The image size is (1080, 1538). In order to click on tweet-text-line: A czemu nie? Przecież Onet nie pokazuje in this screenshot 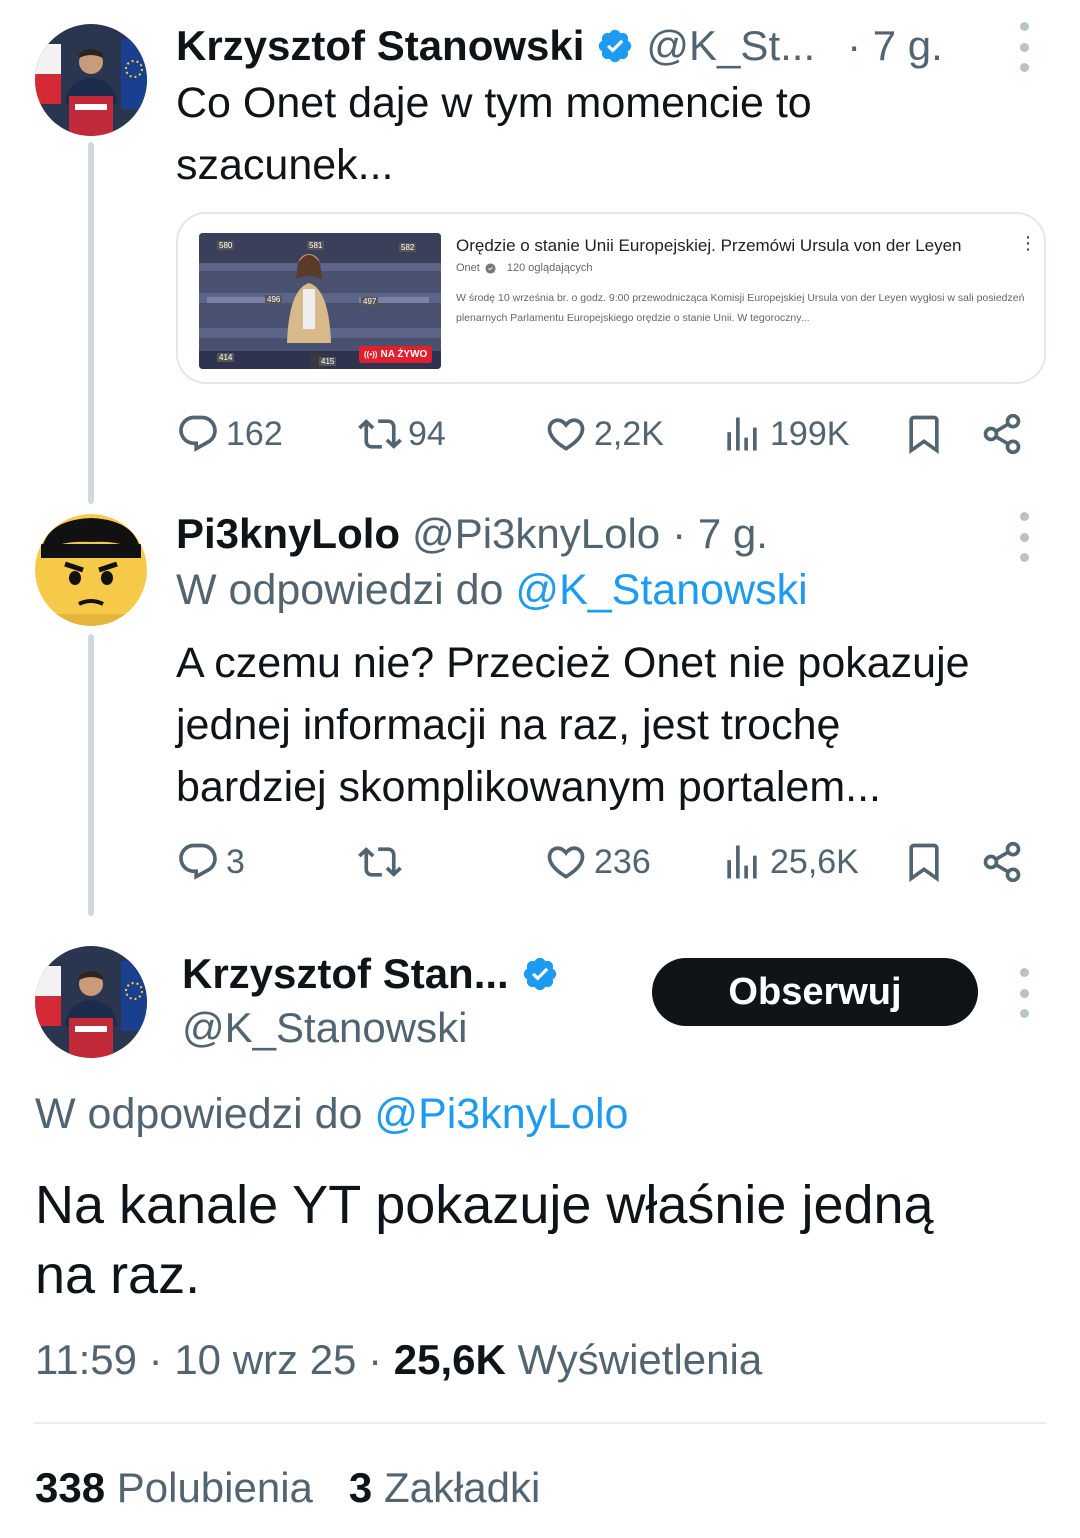, I will do `click(573, 663)`.